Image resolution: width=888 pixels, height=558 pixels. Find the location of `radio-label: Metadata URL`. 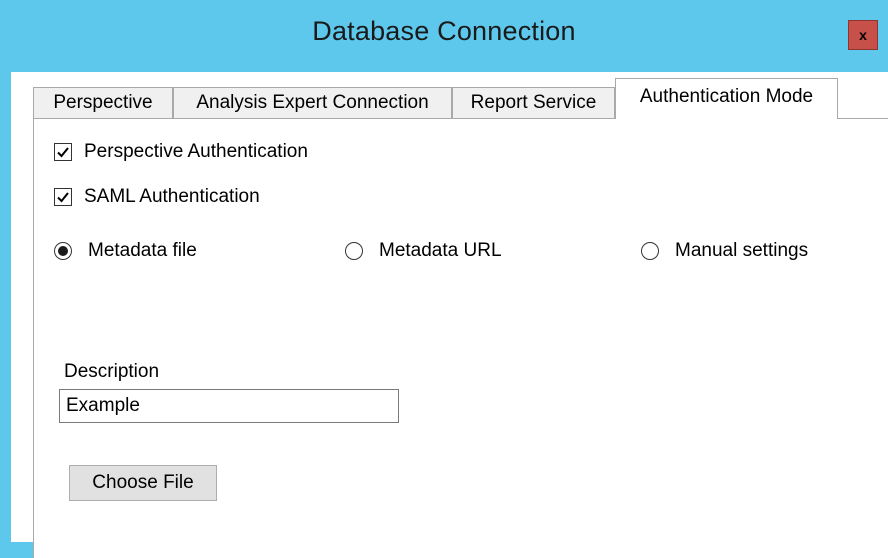

radio-label: Metadata URL is located at coordinates (440, 250).